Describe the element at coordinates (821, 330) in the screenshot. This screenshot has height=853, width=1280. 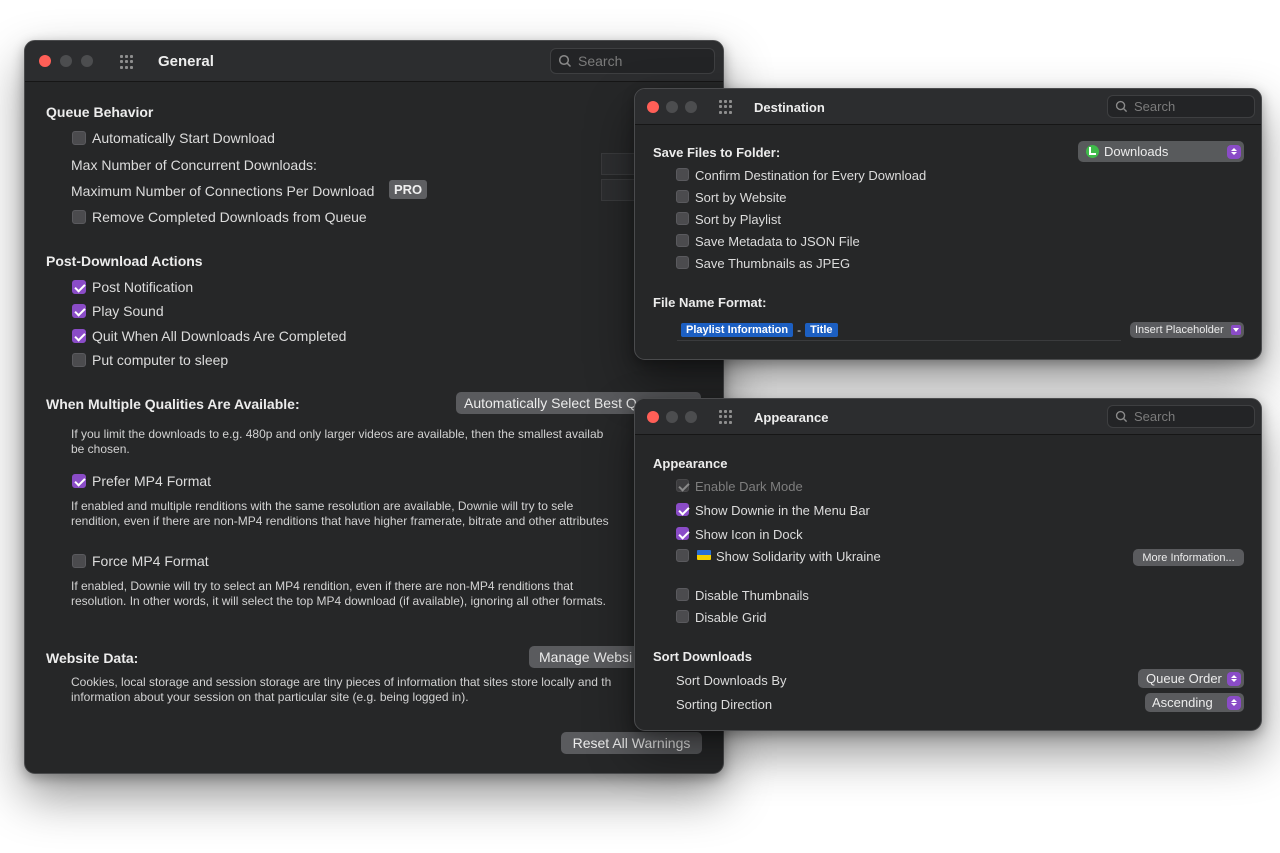
I see `title-token: Title` at that location.